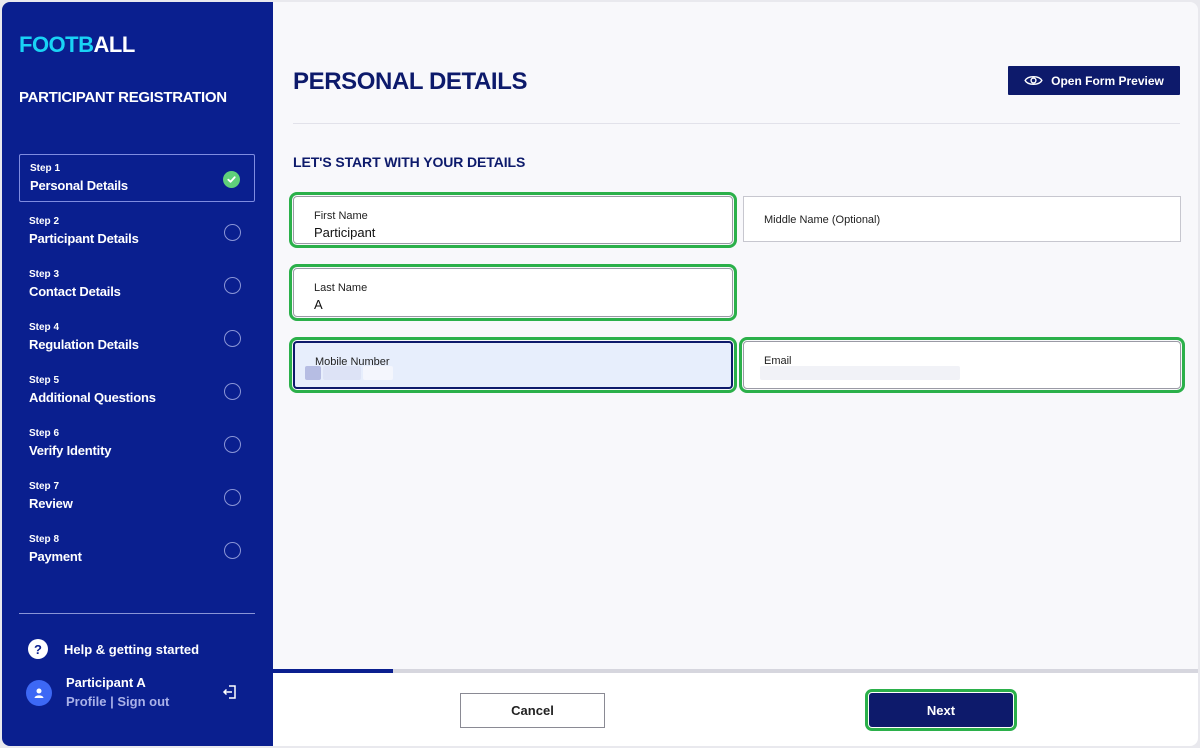  What do you see at coordinates (70, 450) in the screenshot?
I see `step-label: Verify Identity` at bounding box center [70, 450].